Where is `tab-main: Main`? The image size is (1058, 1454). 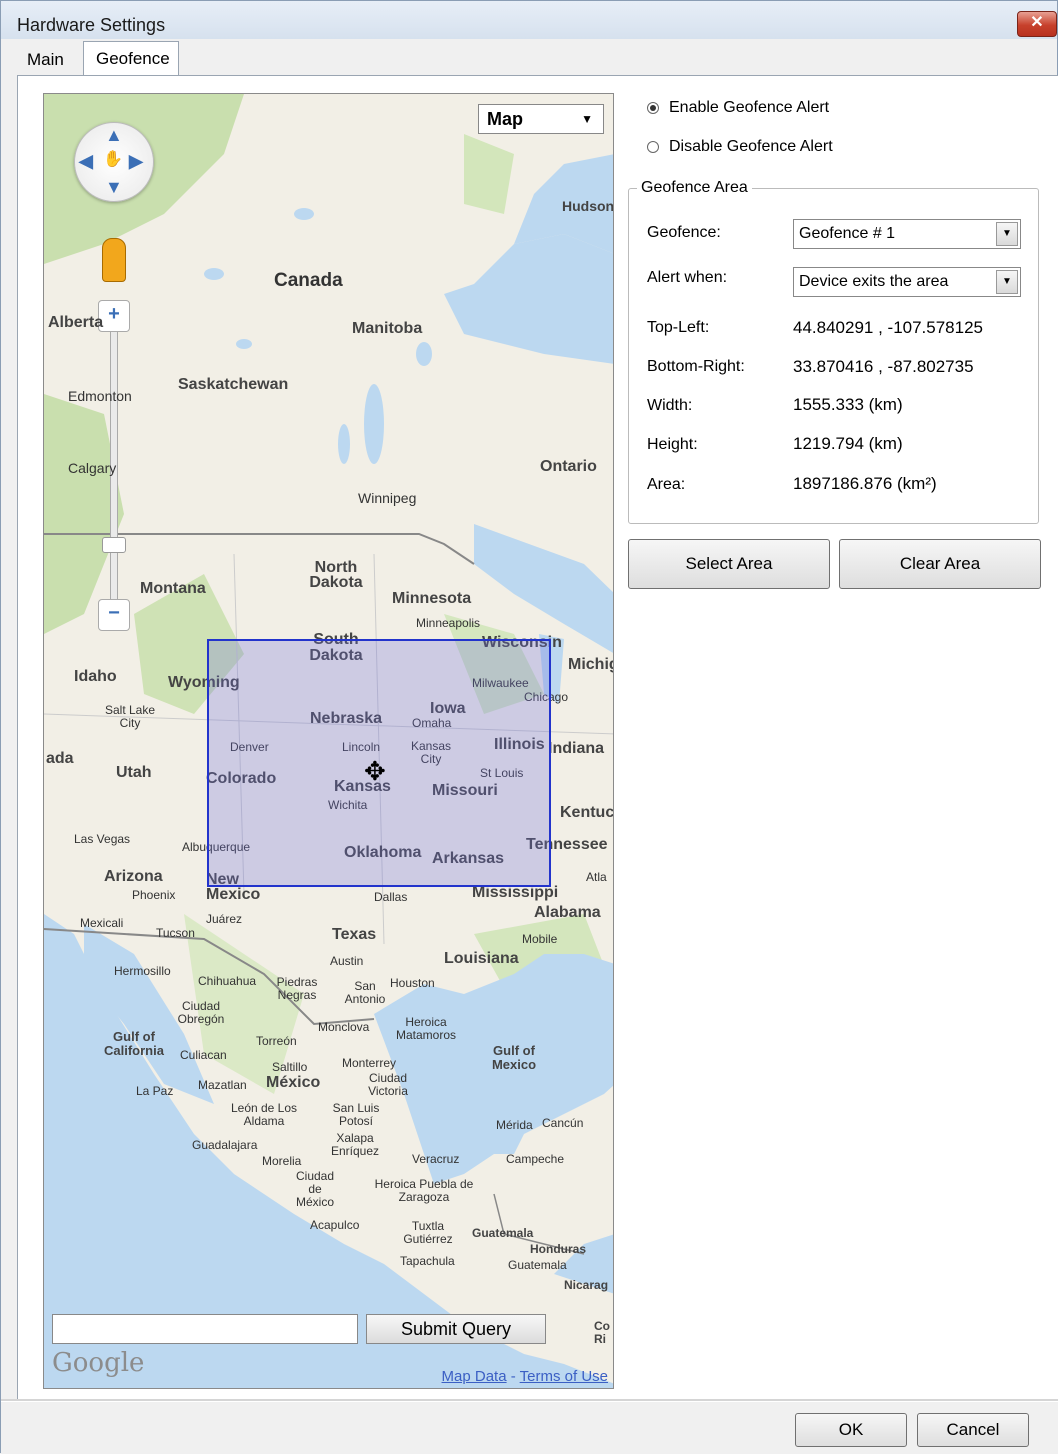
tab-main: Main is located at coordinates (48, 60).